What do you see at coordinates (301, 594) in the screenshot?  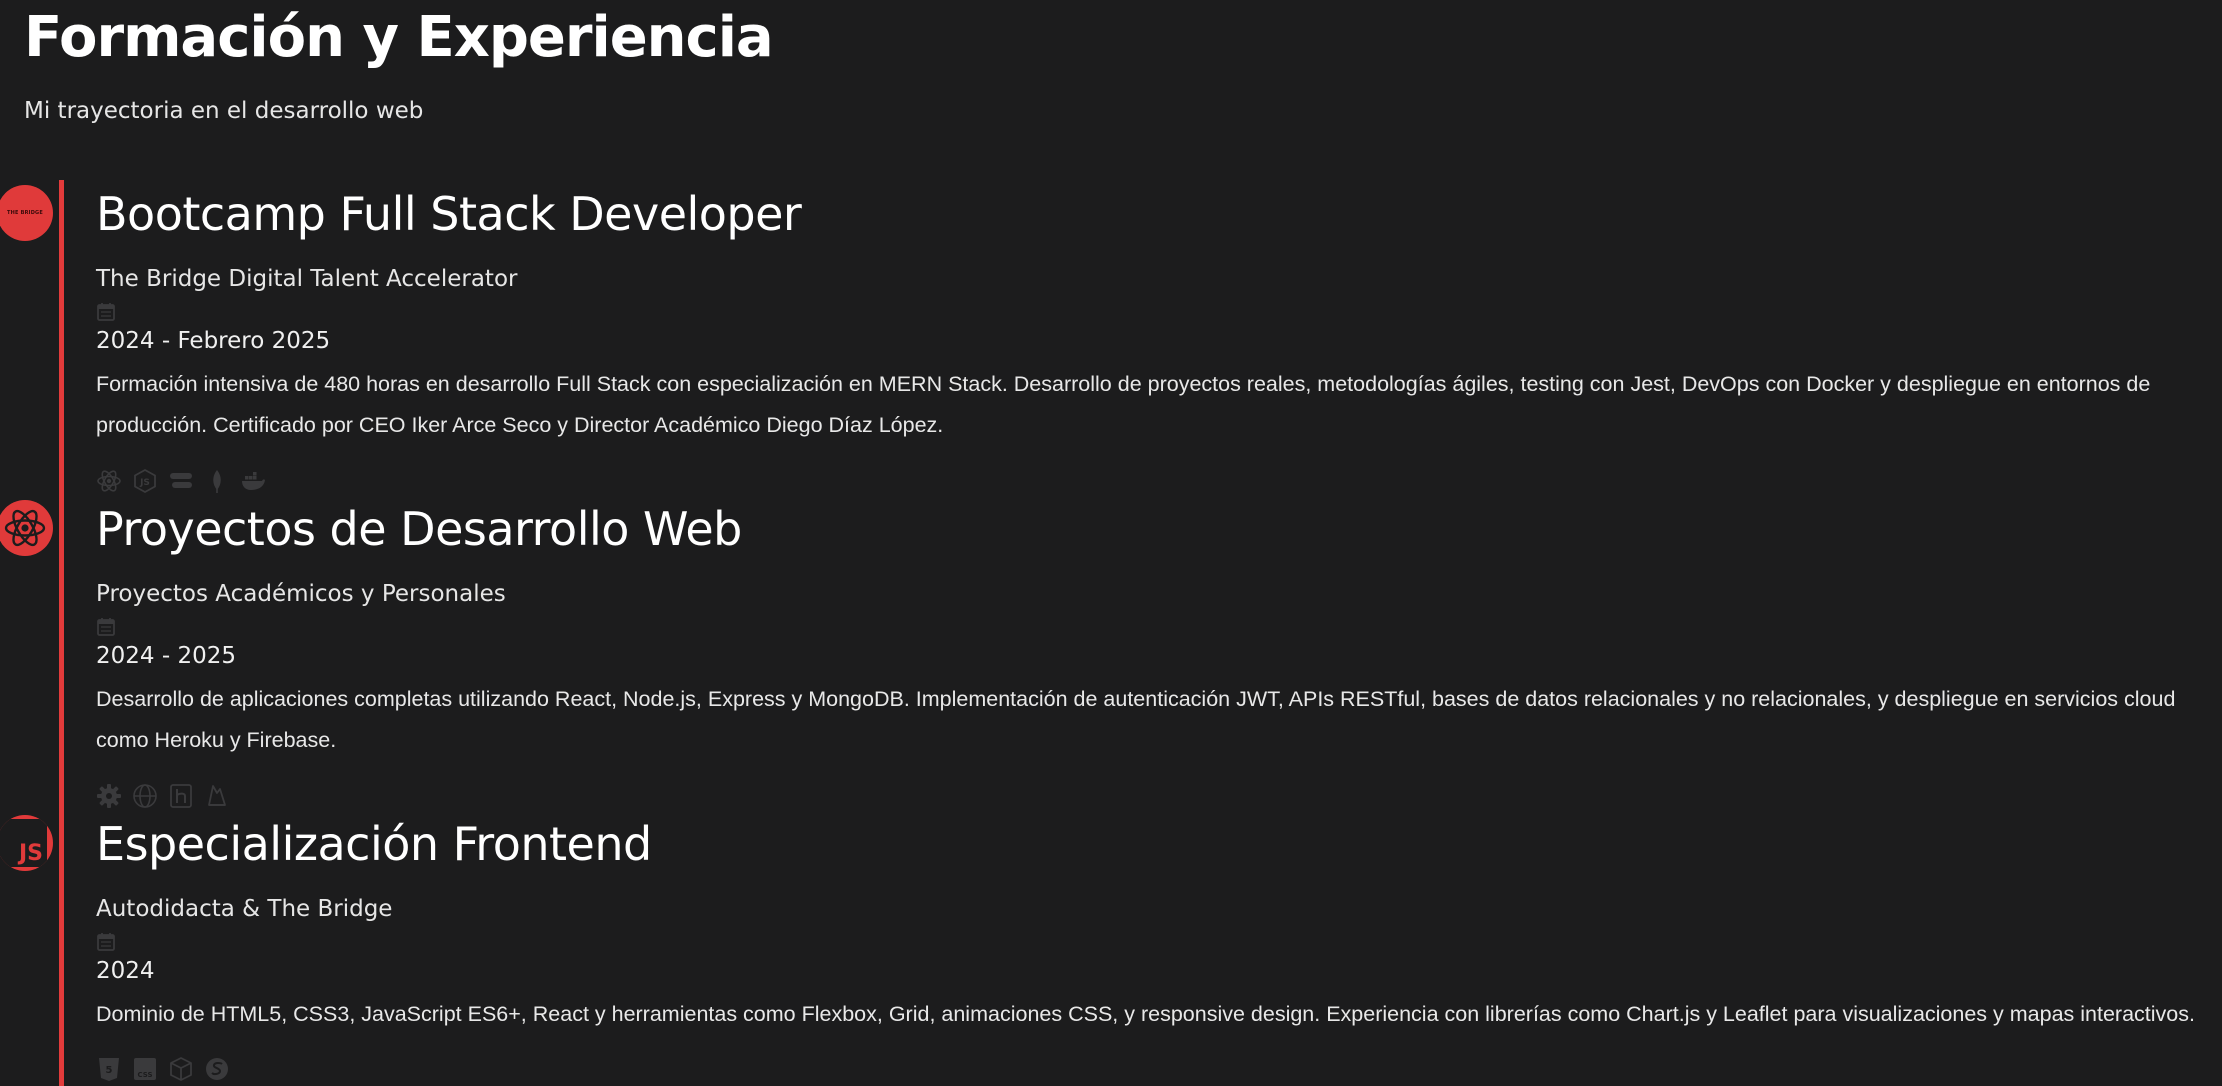 I see `entry-organization: Proyectos Académicos y Personales` at bounding box center [301, 594].